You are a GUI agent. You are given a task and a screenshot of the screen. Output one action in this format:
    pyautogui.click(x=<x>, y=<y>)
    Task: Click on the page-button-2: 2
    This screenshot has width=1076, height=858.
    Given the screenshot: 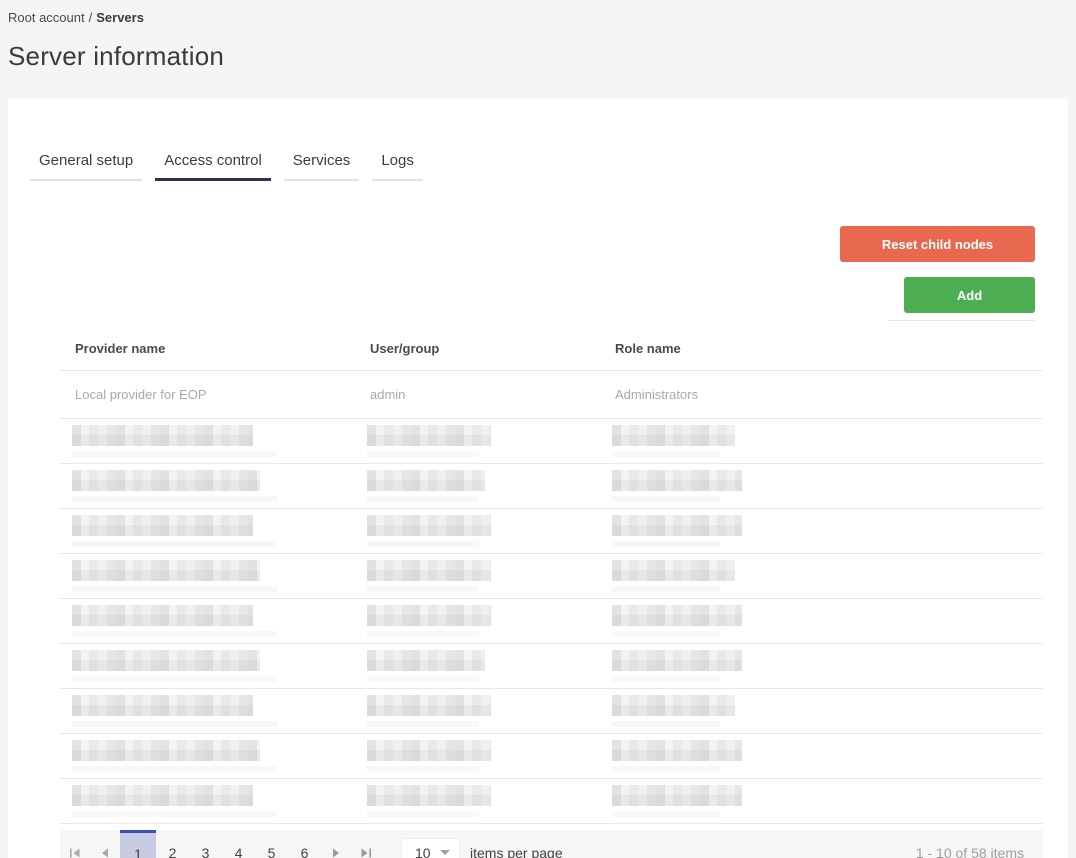 What is the action you would take?
    pyautogui.click(x=172, y=844)
    